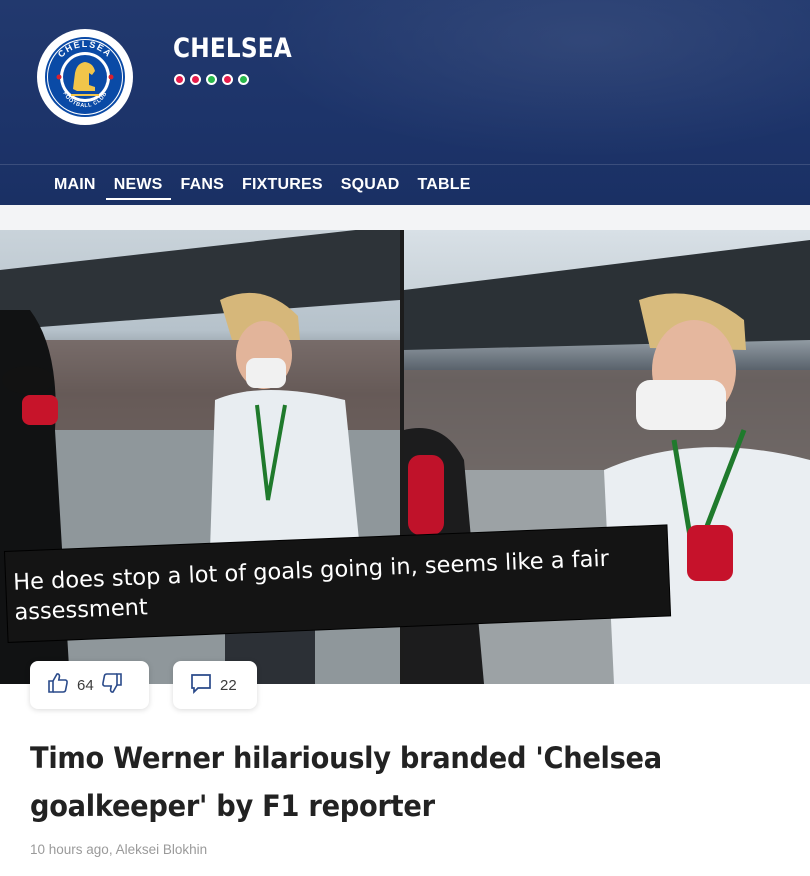  I want to click on color-dots, so click(211, 79).